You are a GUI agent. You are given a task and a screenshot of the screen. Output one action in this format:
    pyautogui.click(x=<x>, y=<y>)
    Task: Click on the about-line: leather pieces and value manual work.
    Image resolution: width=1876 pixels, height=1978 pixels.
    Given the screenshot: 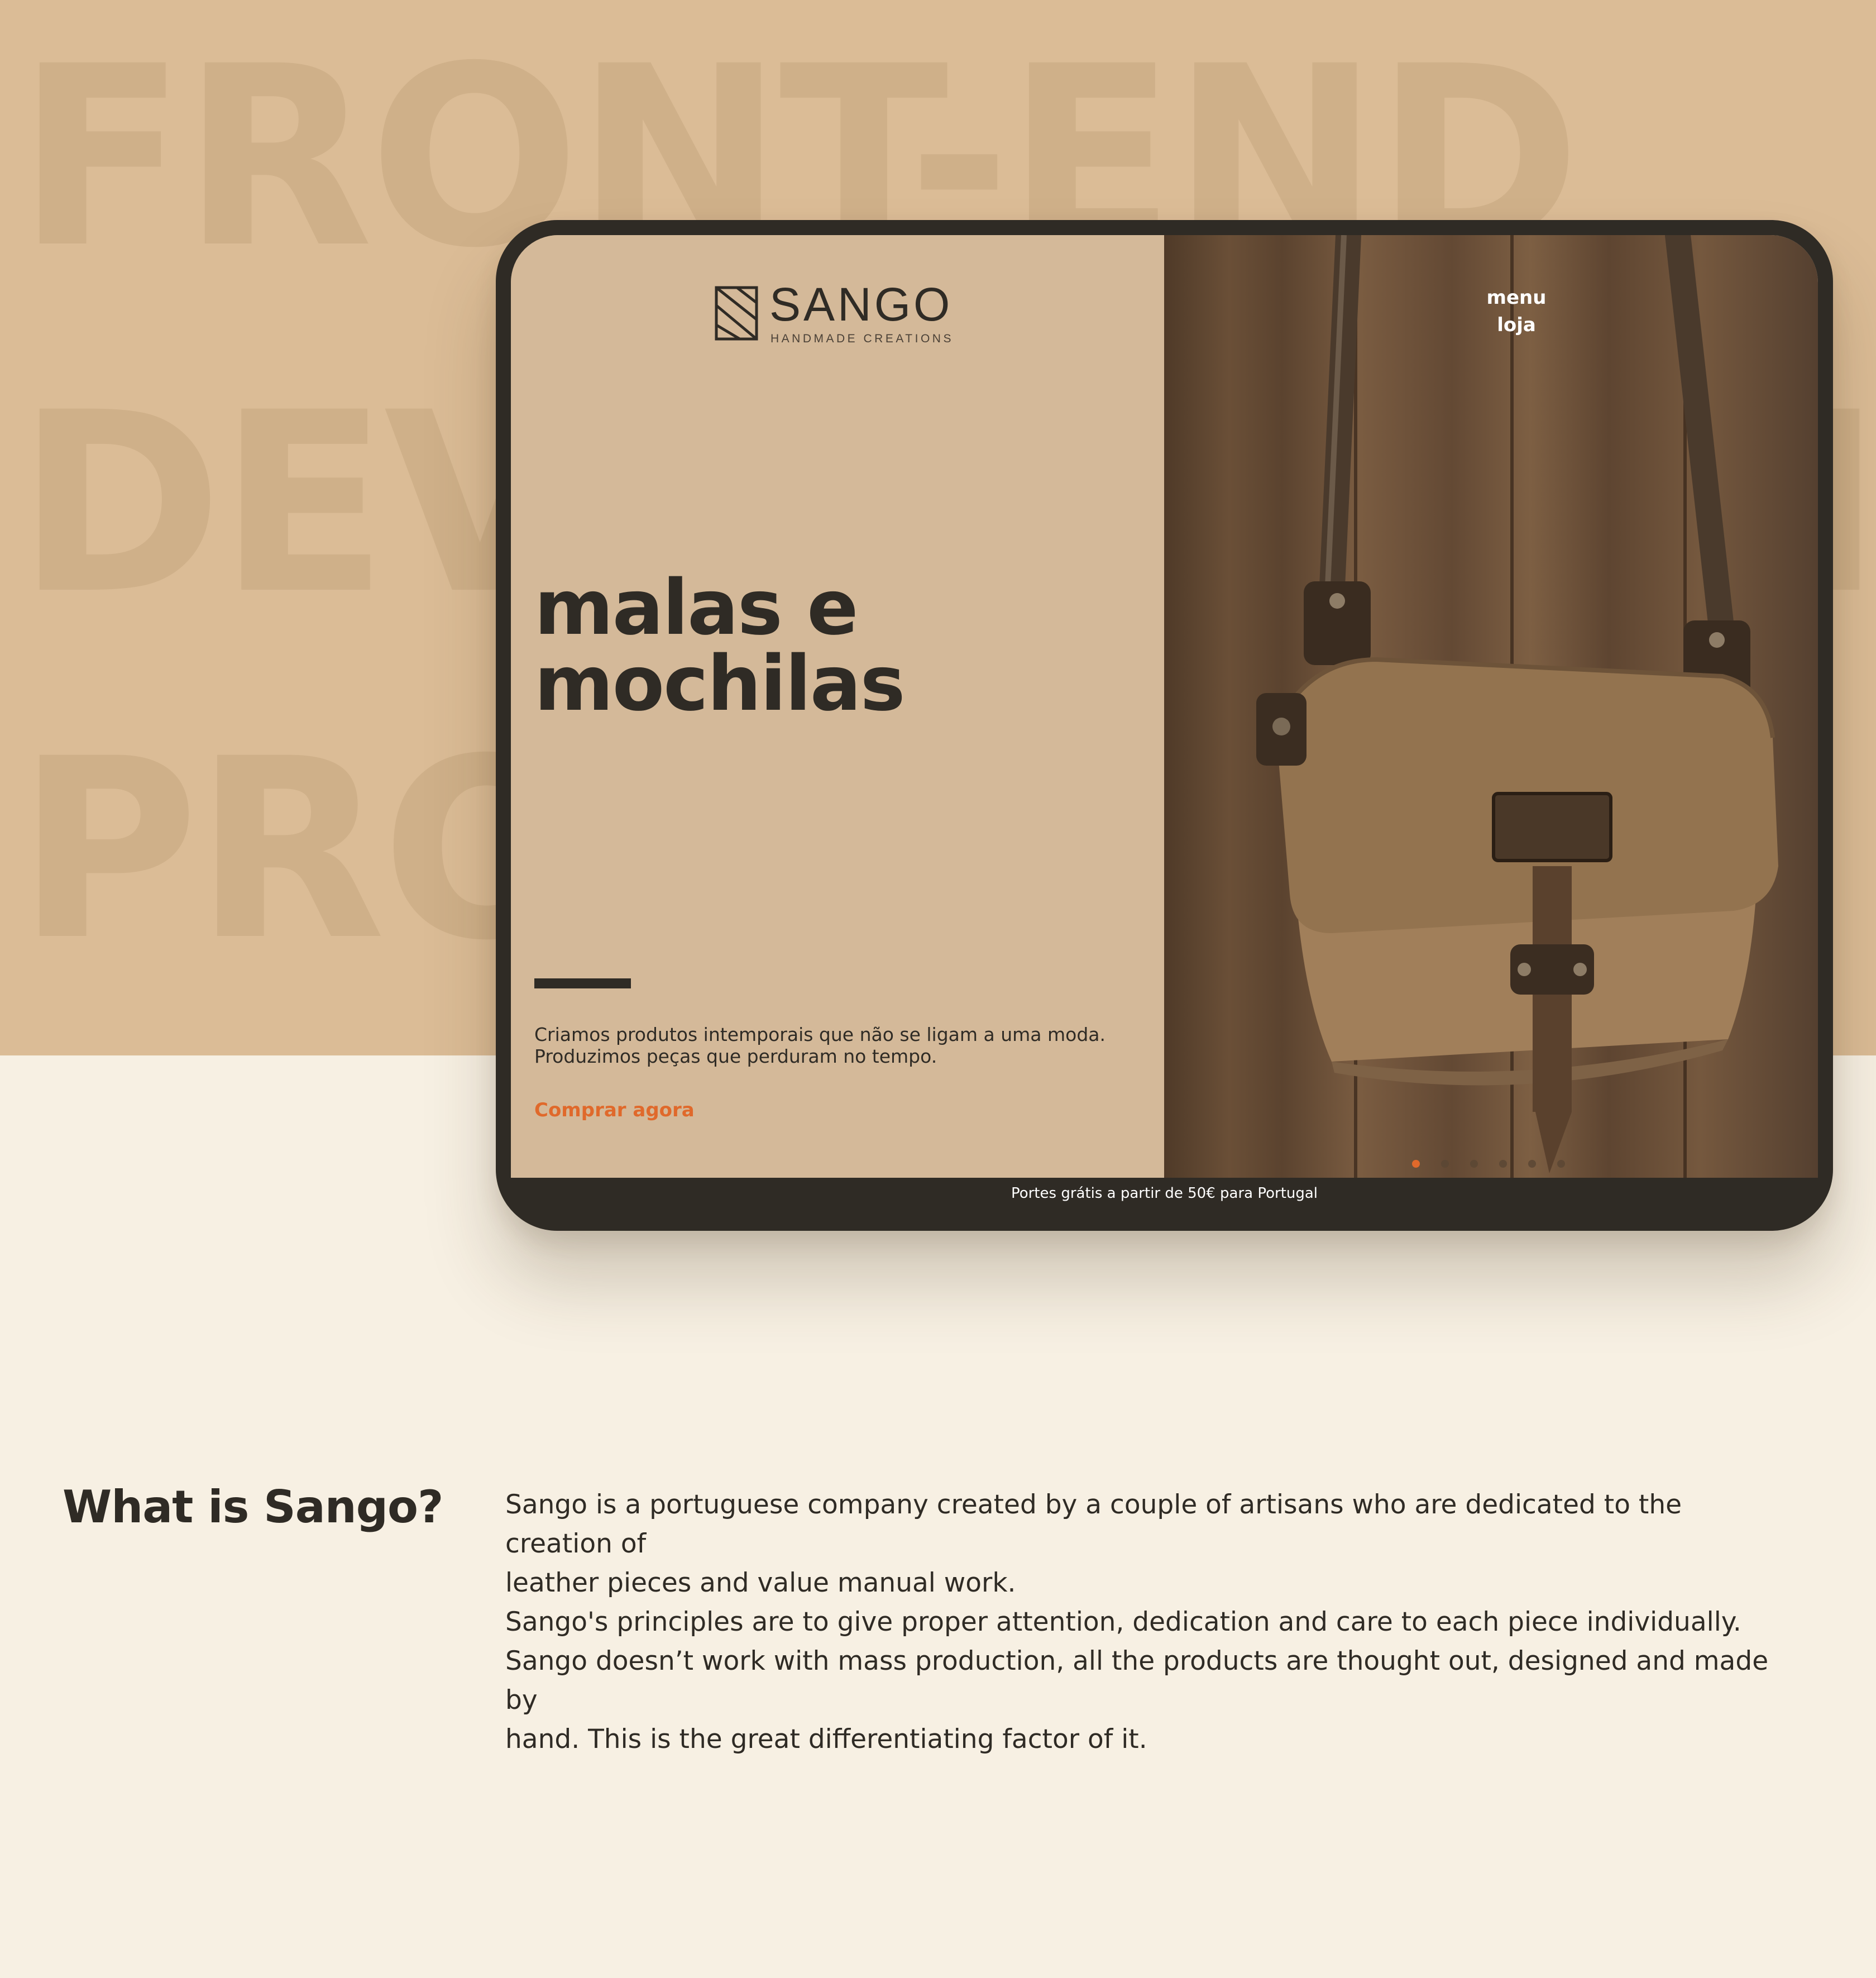 What is the action you would take?
    pyautogui.click(x=760, y=1583)
    